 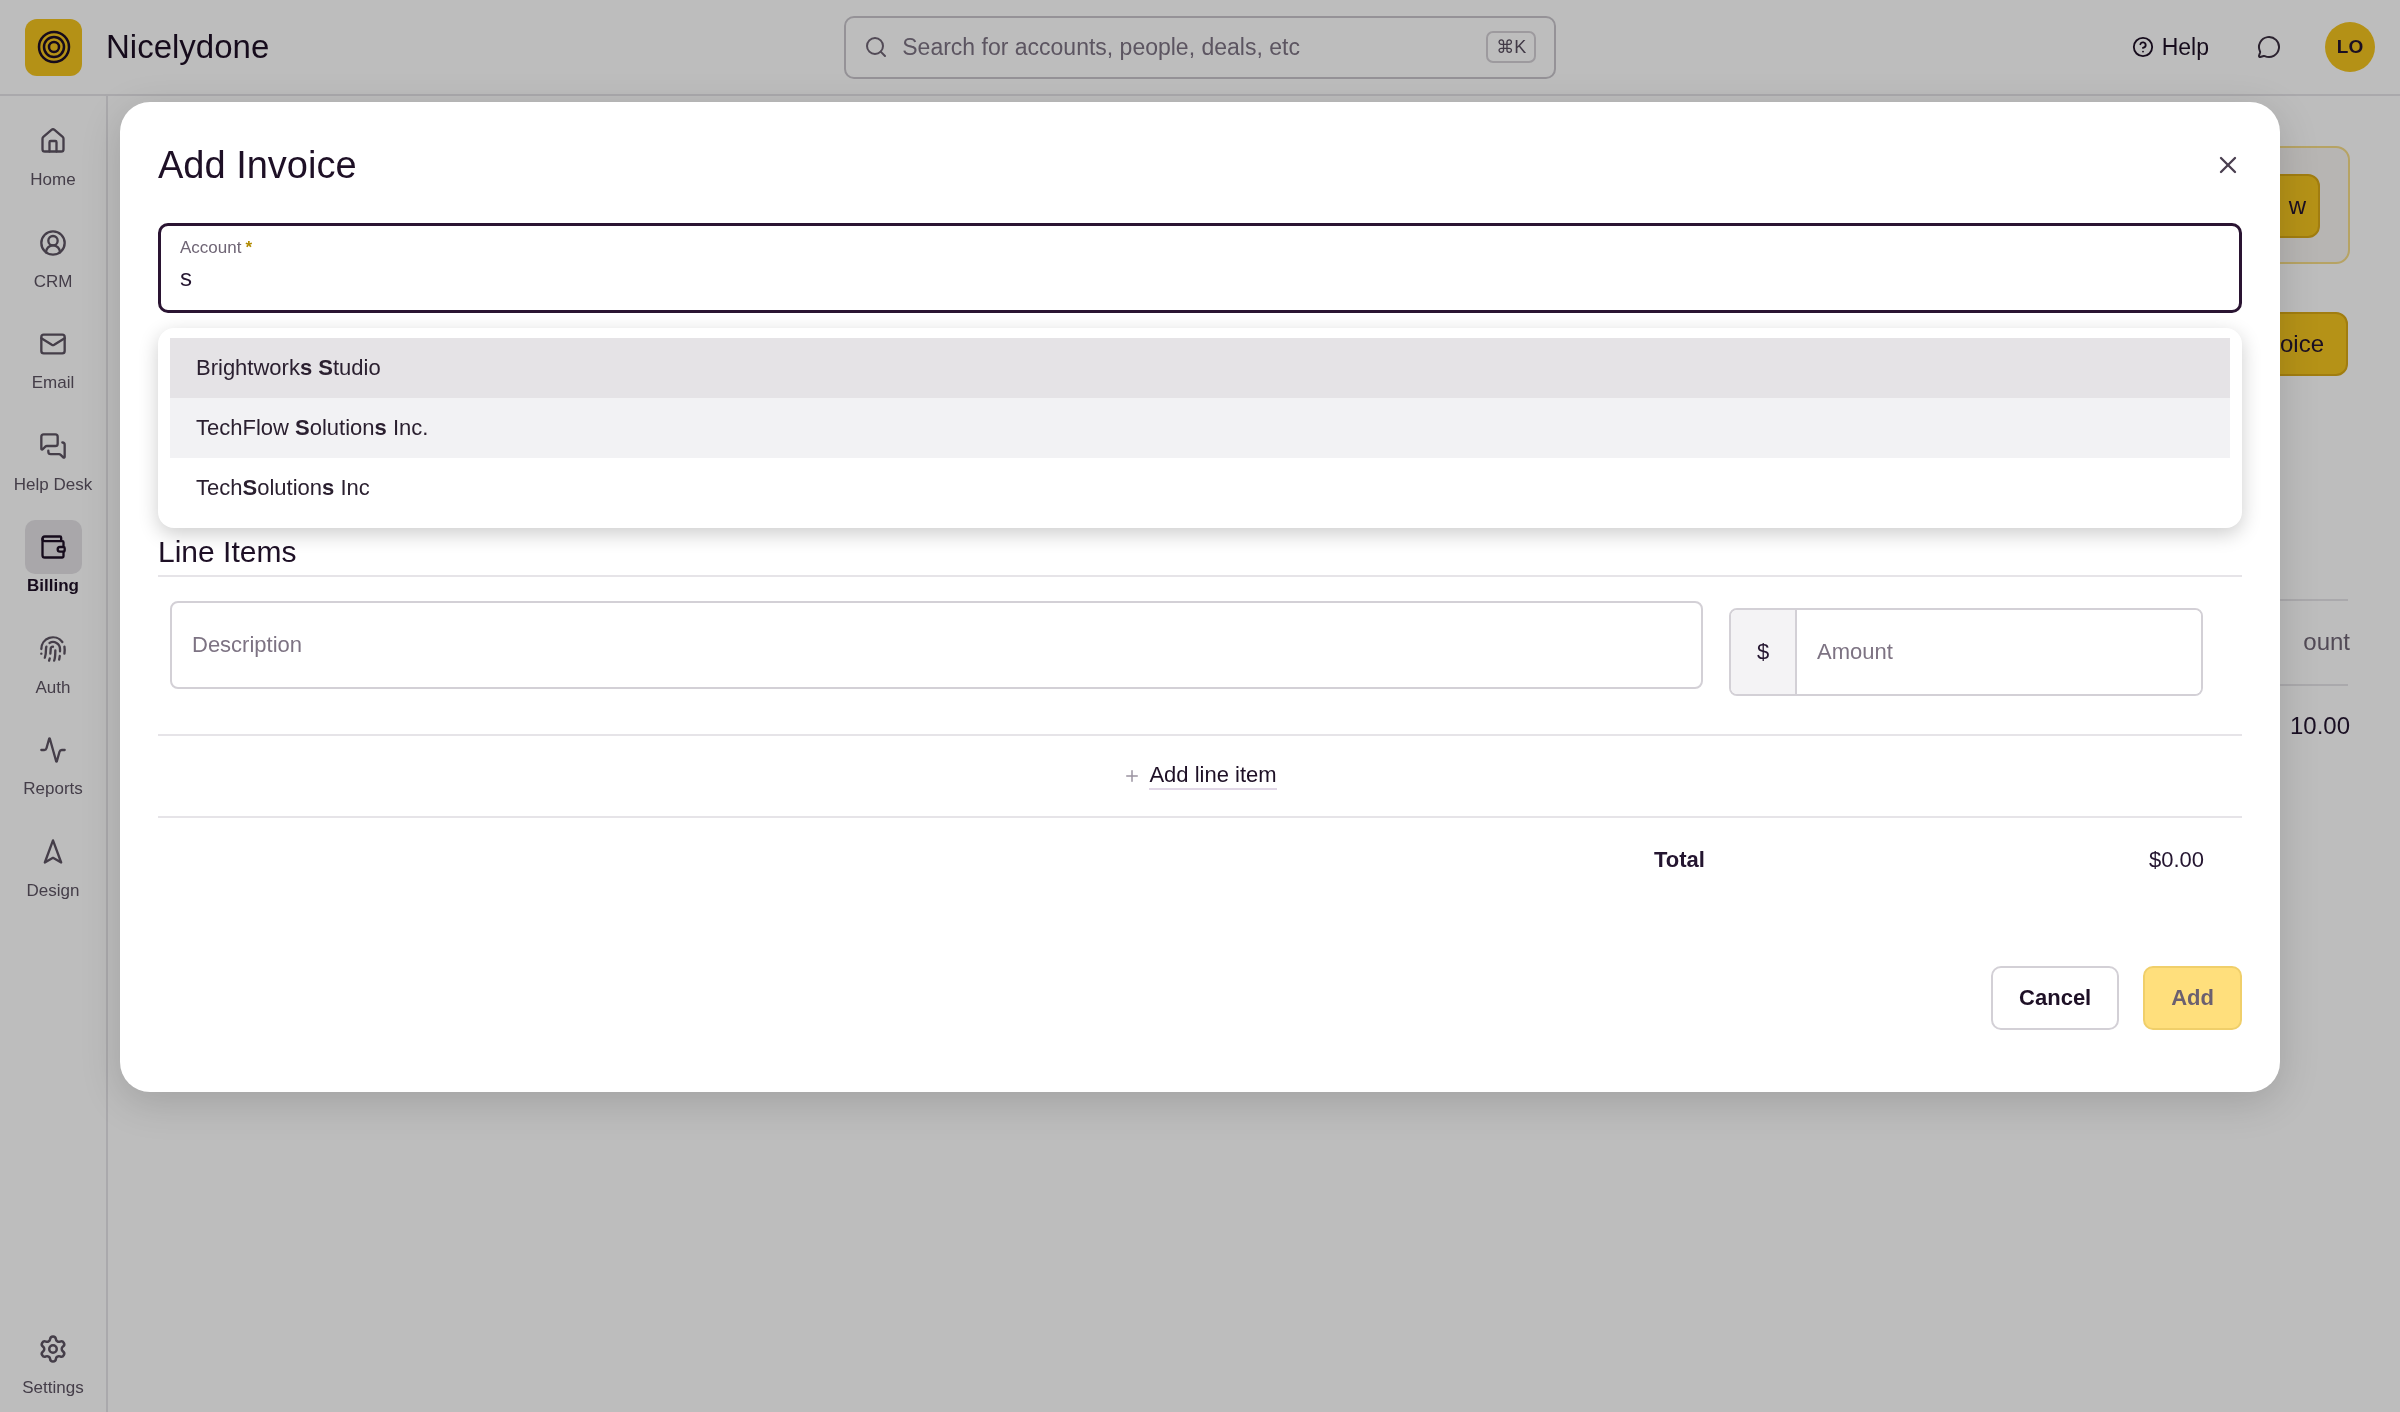 I want to click on help-link: Help, so click(x=2170, y=47).